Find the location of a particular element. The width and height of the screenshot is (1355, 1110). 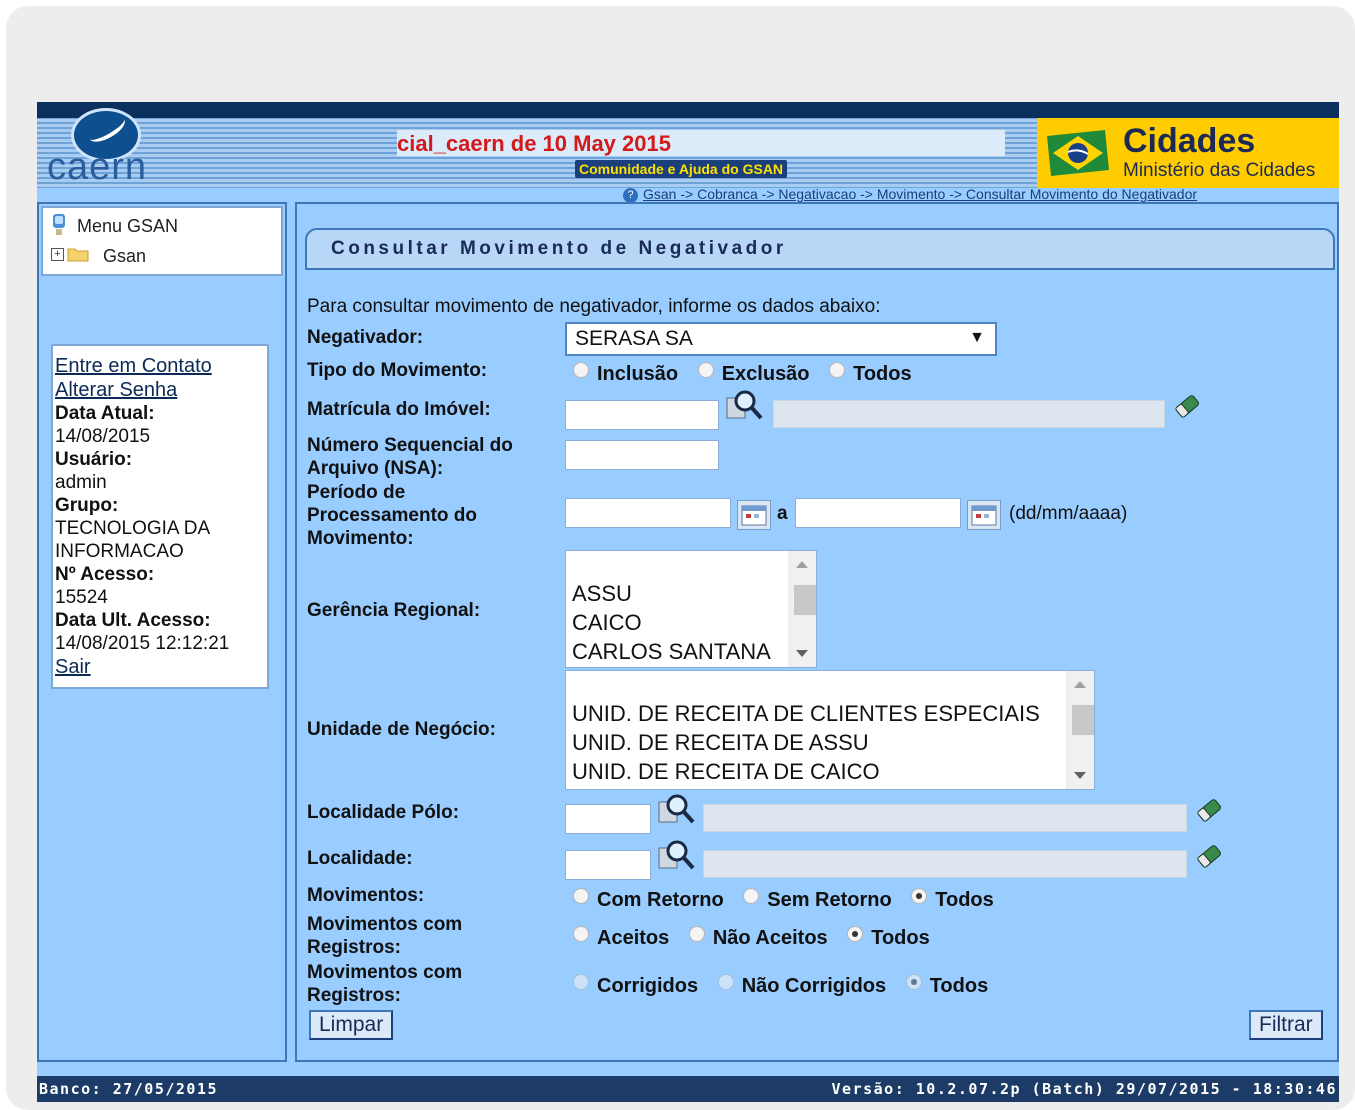

radio-tipo-todos-label: Todos is located at coordinates (882, 374).